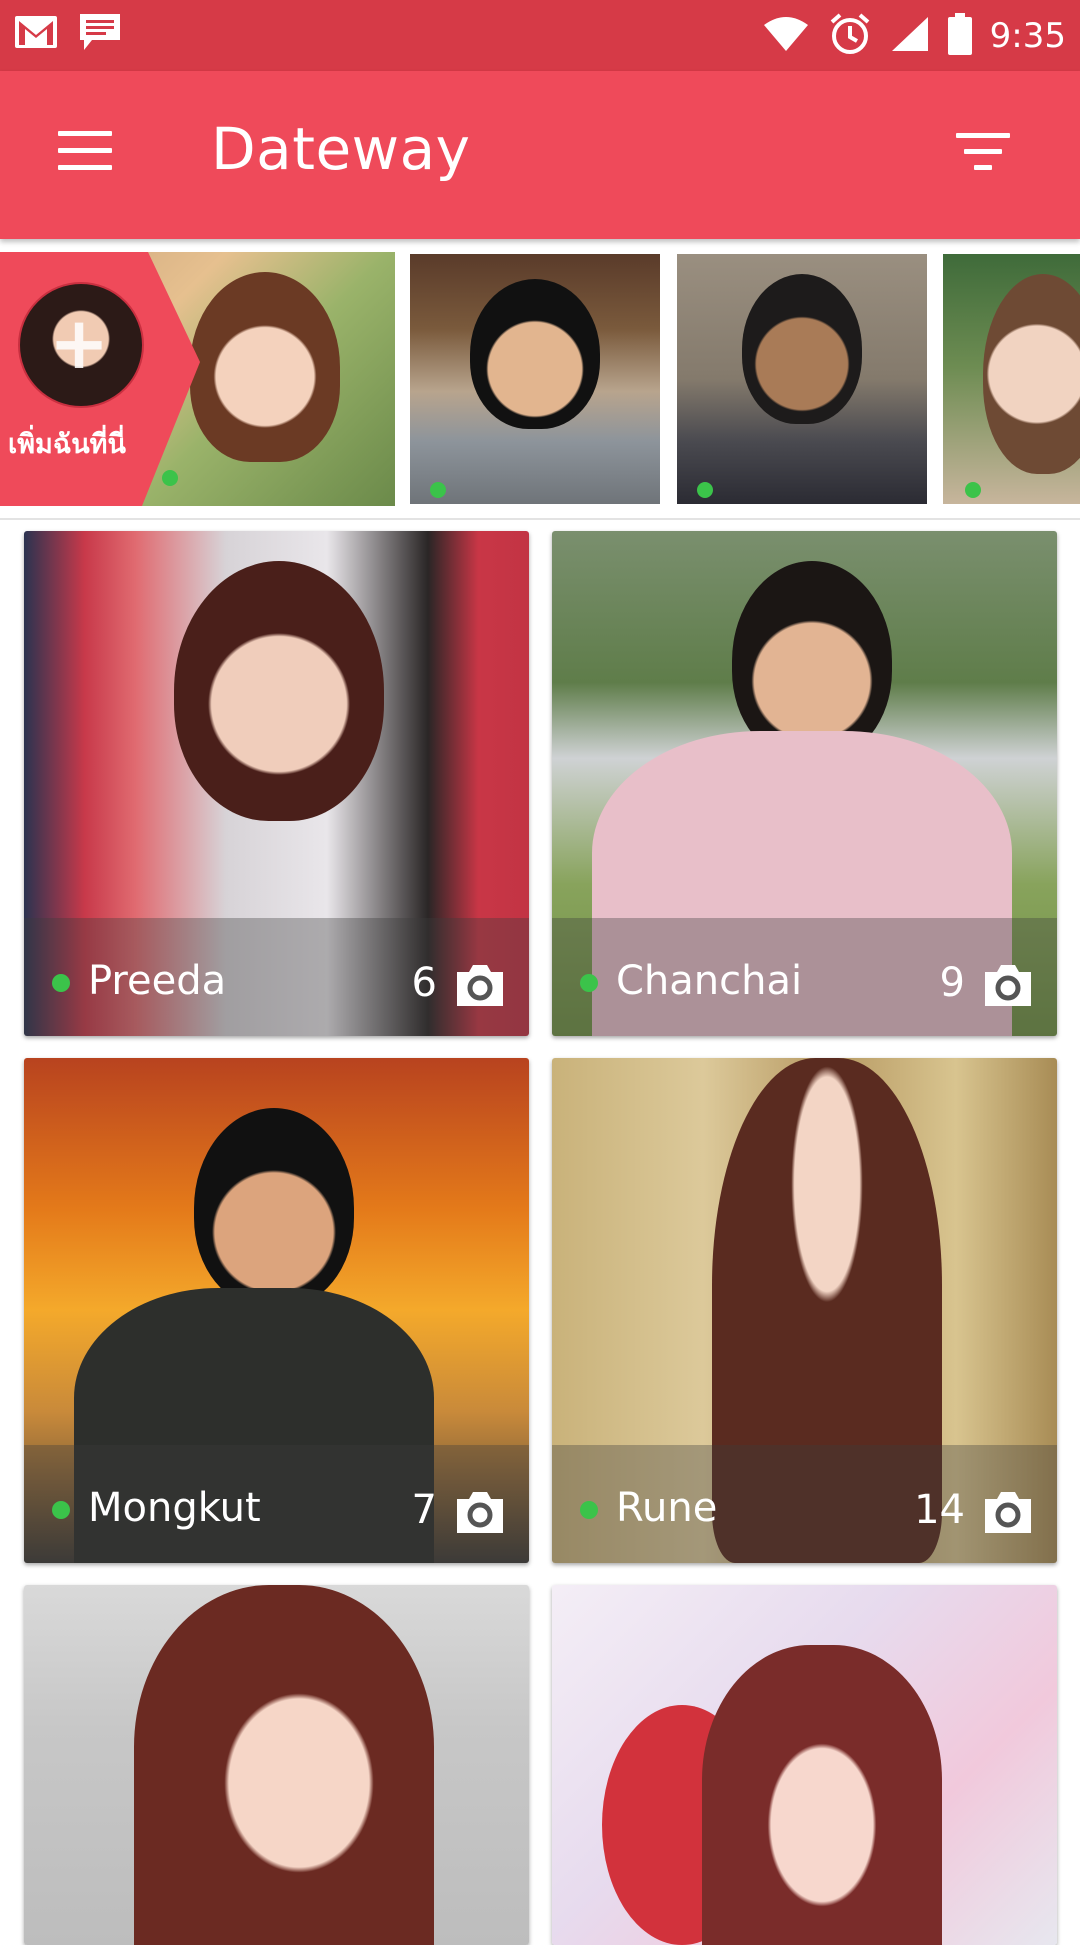 The height and width of the screenshot is (1945, 1080). What do you see at coordinates (341, 149) in the screenshot?
I see `app-title: Dateway` at bounding box center [341, 149].